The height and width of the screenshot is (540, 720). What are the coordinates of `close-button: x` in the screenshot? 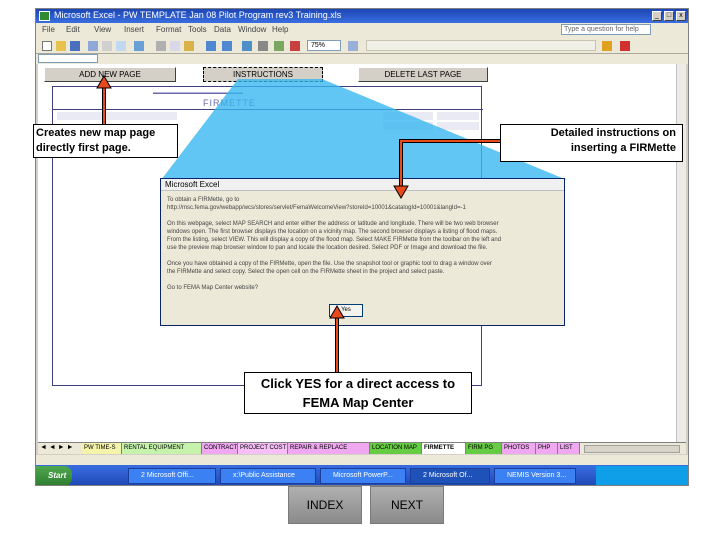 It's located at (681, 16).